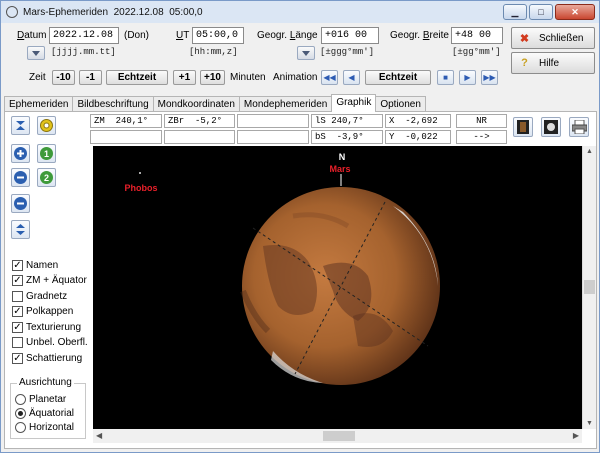 This screenshot has width=600, height=453. Describe the element at coordinates (49, 280) in the screenshot. I see `checkbox-zm-aequator: ✓ ZM + Äquator` at that location.